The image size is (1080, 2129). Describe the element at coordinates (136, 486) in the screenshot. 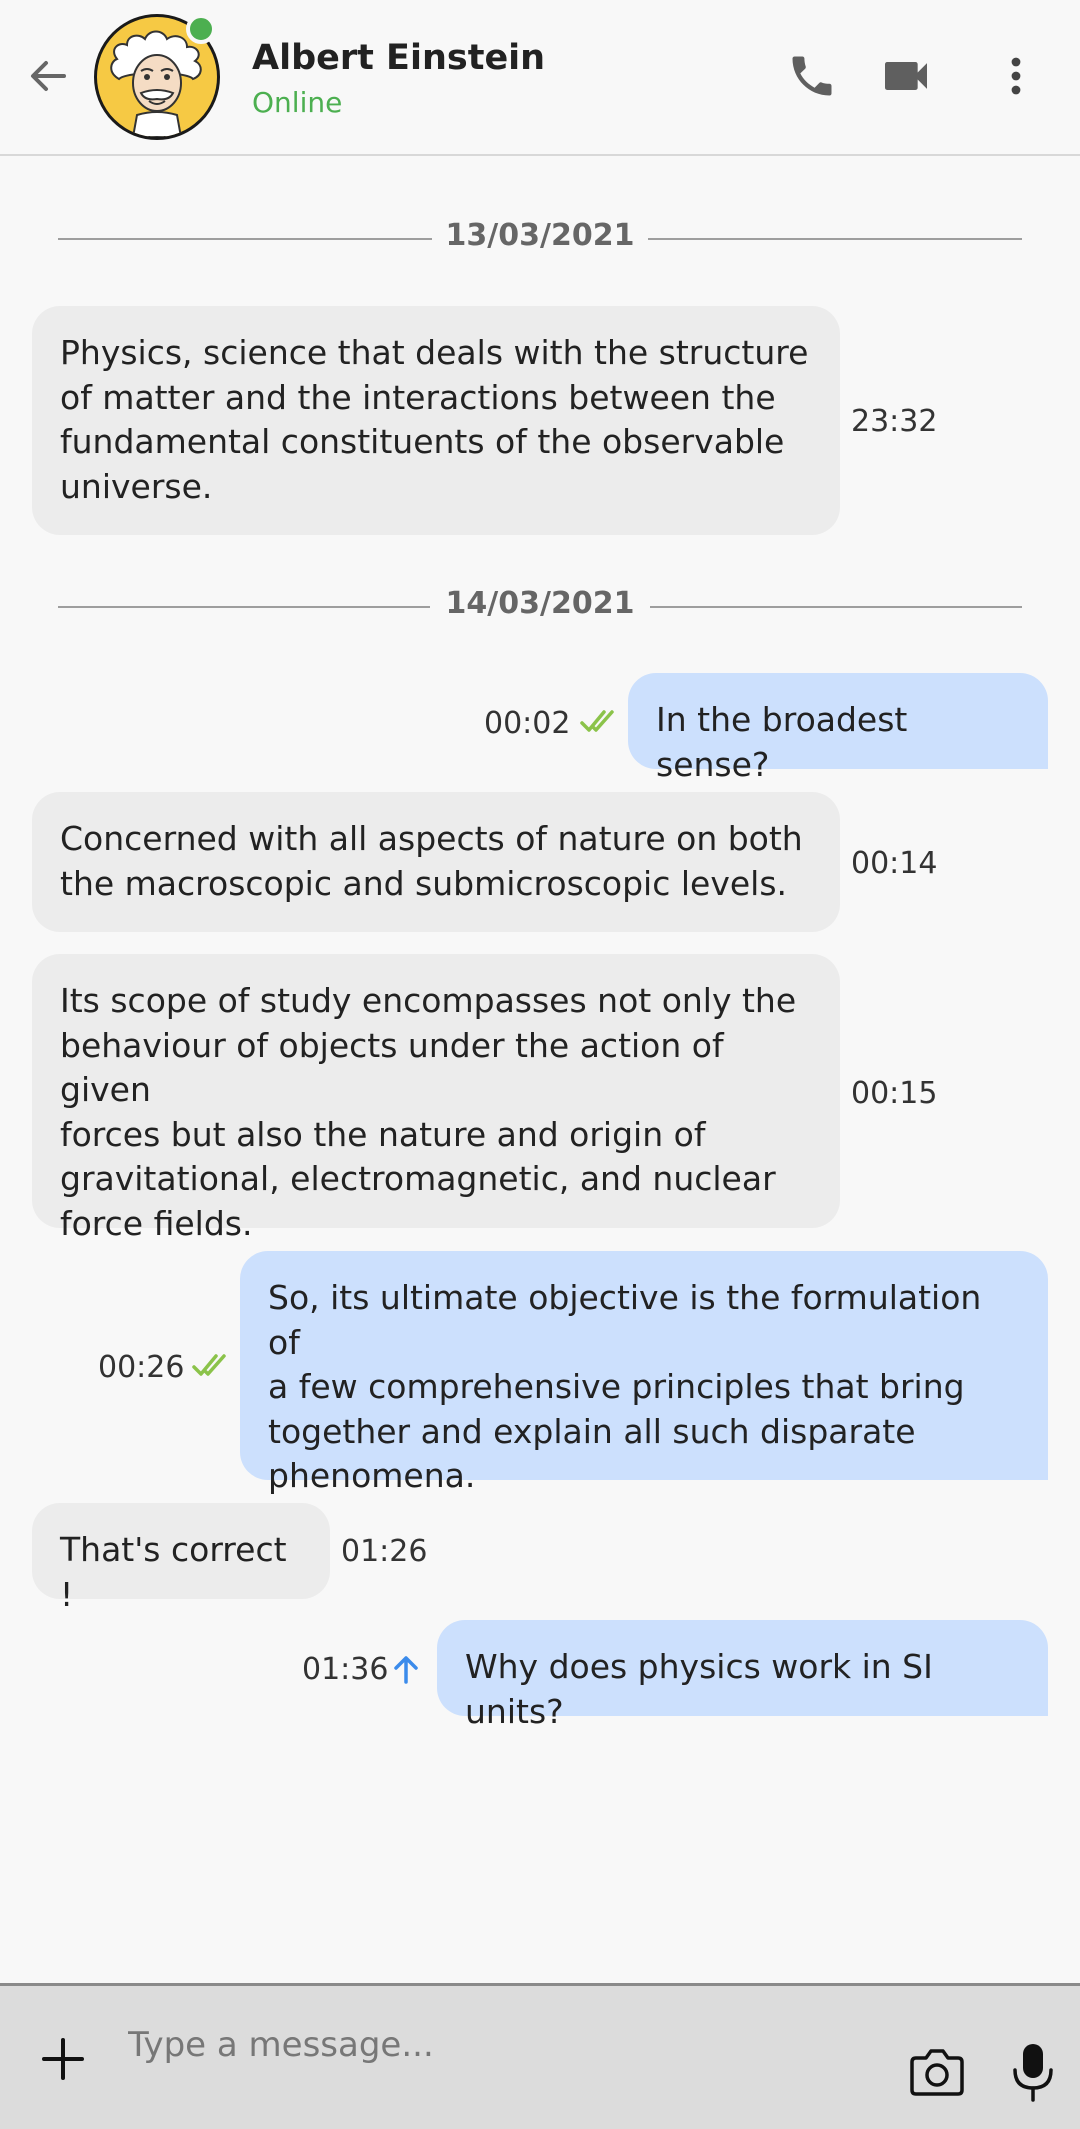

I see `message-text-line: universe.` at that location.